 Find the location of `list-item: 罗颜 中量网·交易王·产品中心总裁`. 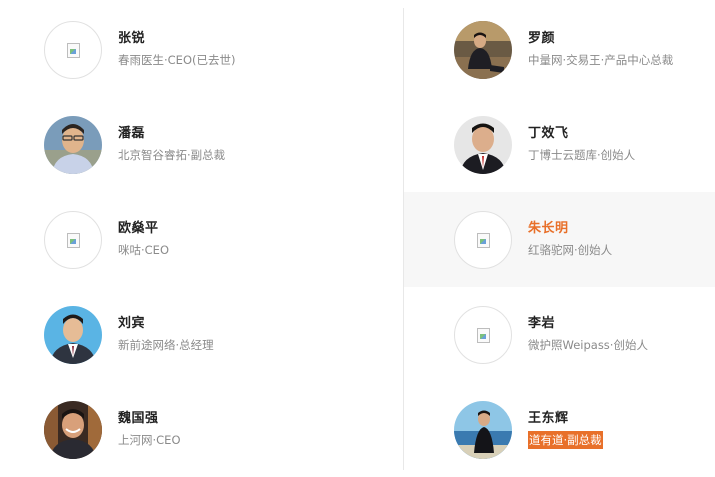

list-item: 罗颜 中量网·交易王·产品中心总裁 is located at coordinates (559, 49).